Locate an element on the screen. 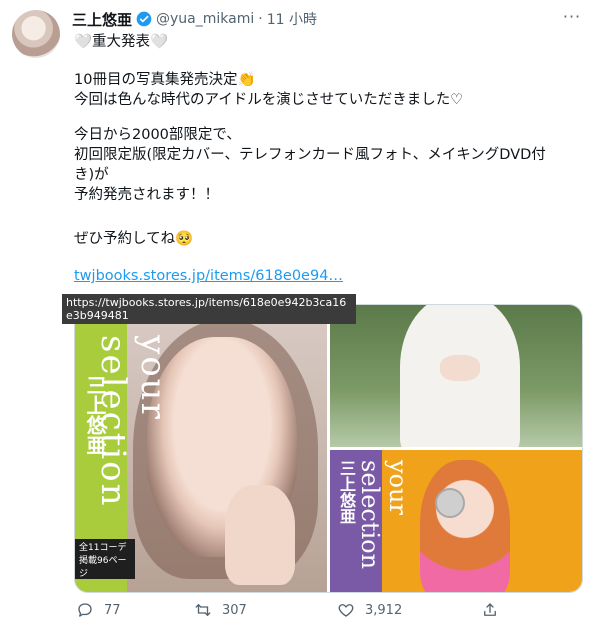 This screenshot has height=633, width=591. photo-microphone-shape is located at coordinates (450, 503).